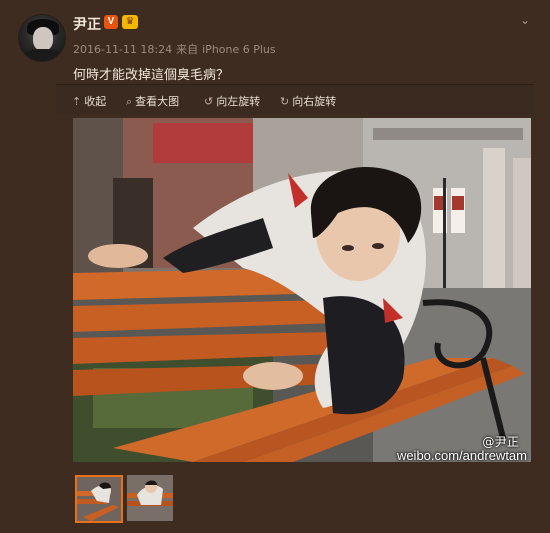 The height and width of the screenshot is (533, 550). I want to click on author-avatar, so click(42, 38).